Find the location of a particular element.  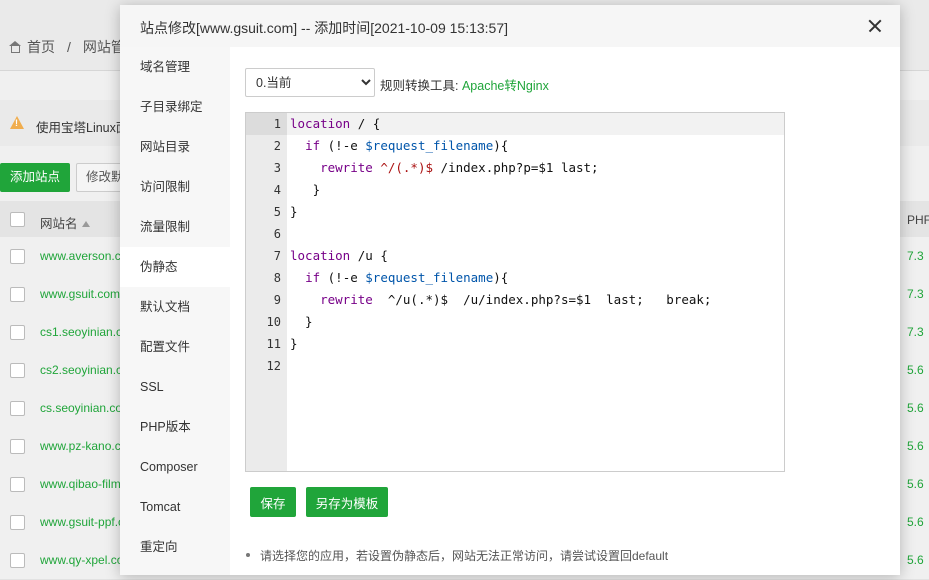

line-number-gutter: 1 2 3 4 5 6 7 8 9 10 11 12 is located at coordinates (266, 292).